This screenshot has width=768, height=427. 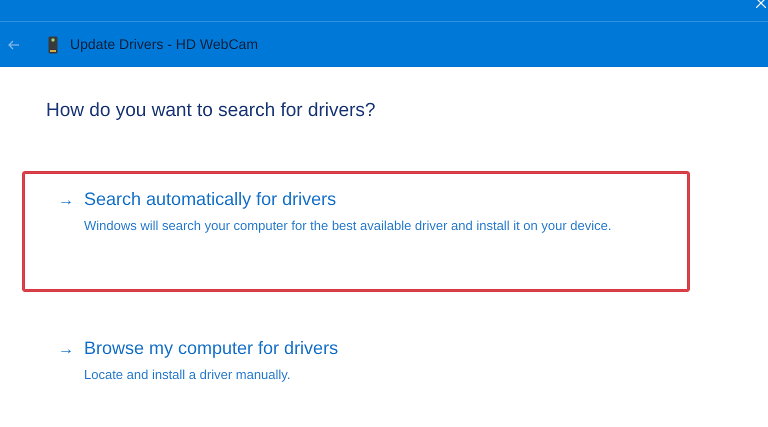 What do you see at coordinates (761, 4) in the screenshot?
I see `close-icon` at bounding box center [761, 4].